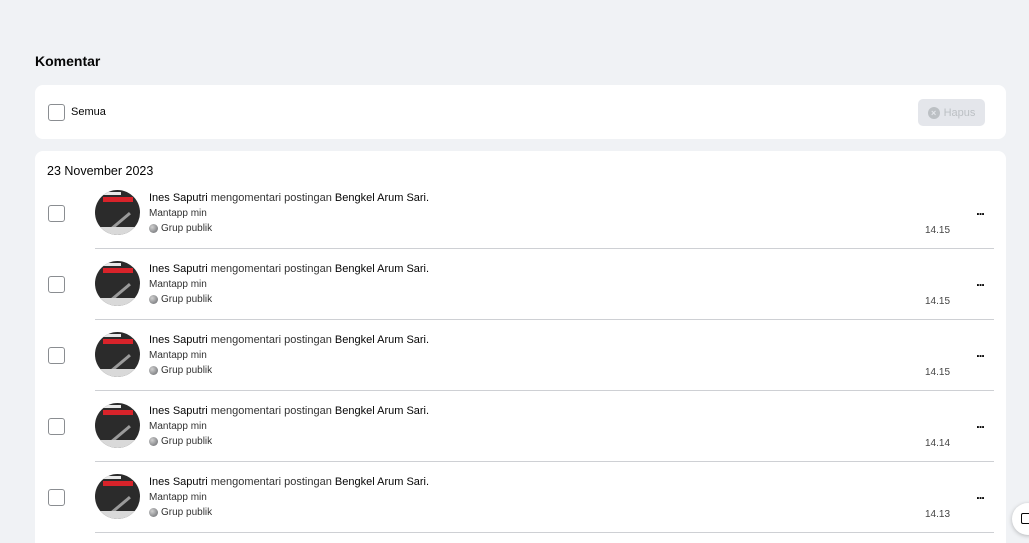 The width and height of the screenshot is (1029, 543). What do you see at coordinates (938, 443) in the screenshot?
I see `timestamp: 14.14` at bounding box center [938, 443].